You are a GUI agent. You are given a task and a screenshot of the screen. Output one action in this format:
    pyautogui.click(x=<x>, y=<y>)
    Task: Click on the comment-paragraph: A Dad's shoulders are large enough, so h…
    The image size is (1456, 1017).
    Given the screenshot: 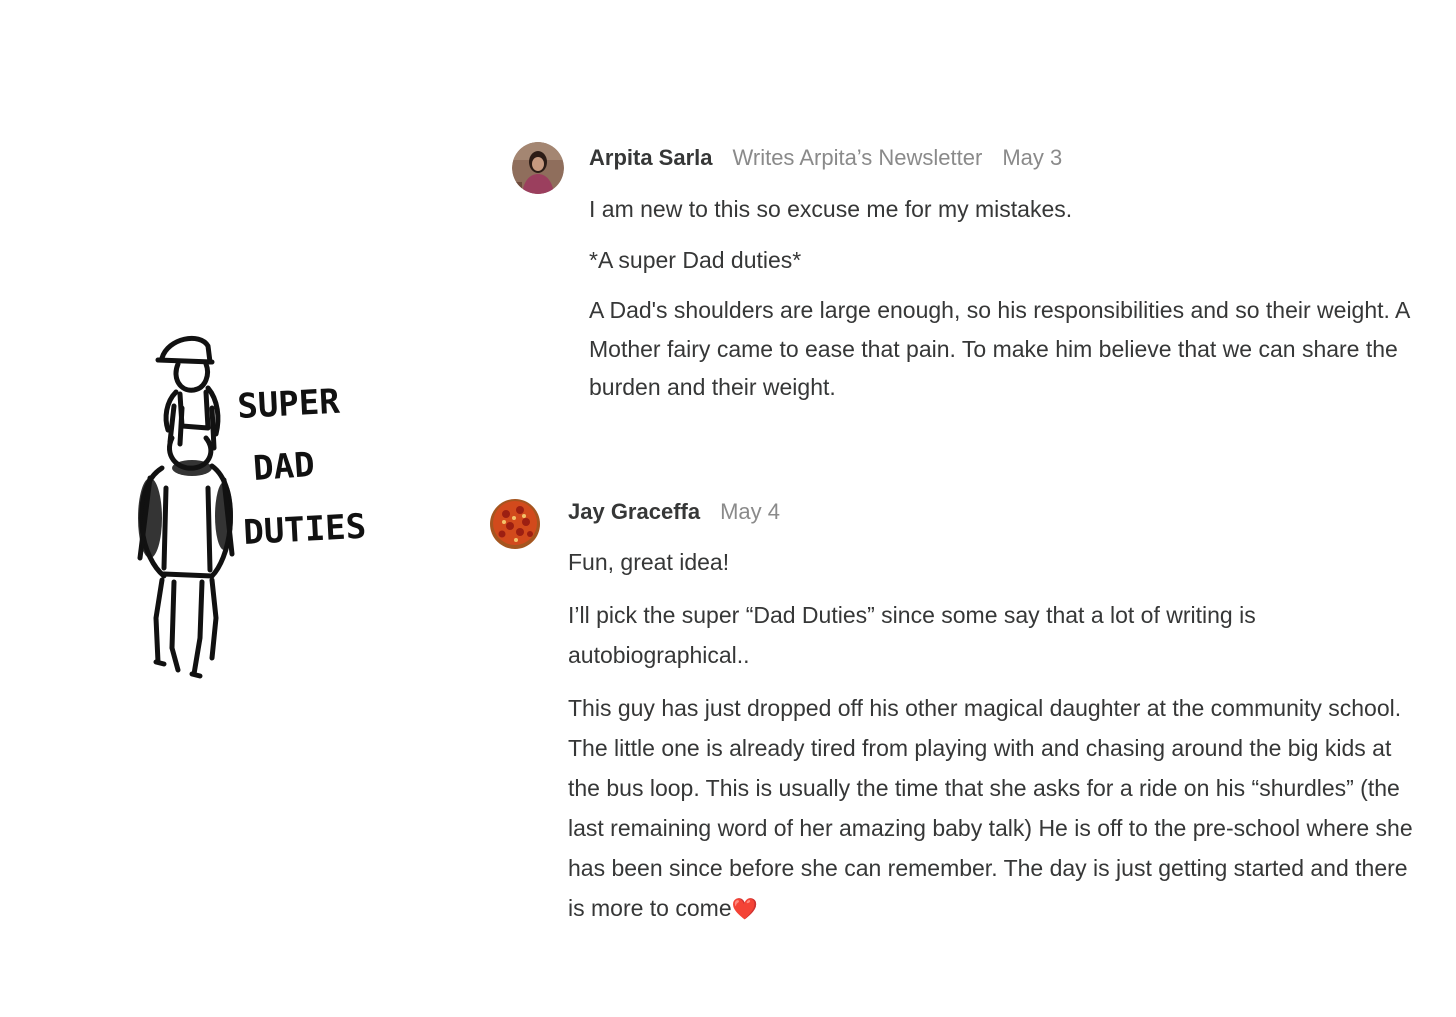 What is the action you would take?
    pyautogui.click(x=999, y=348)
    